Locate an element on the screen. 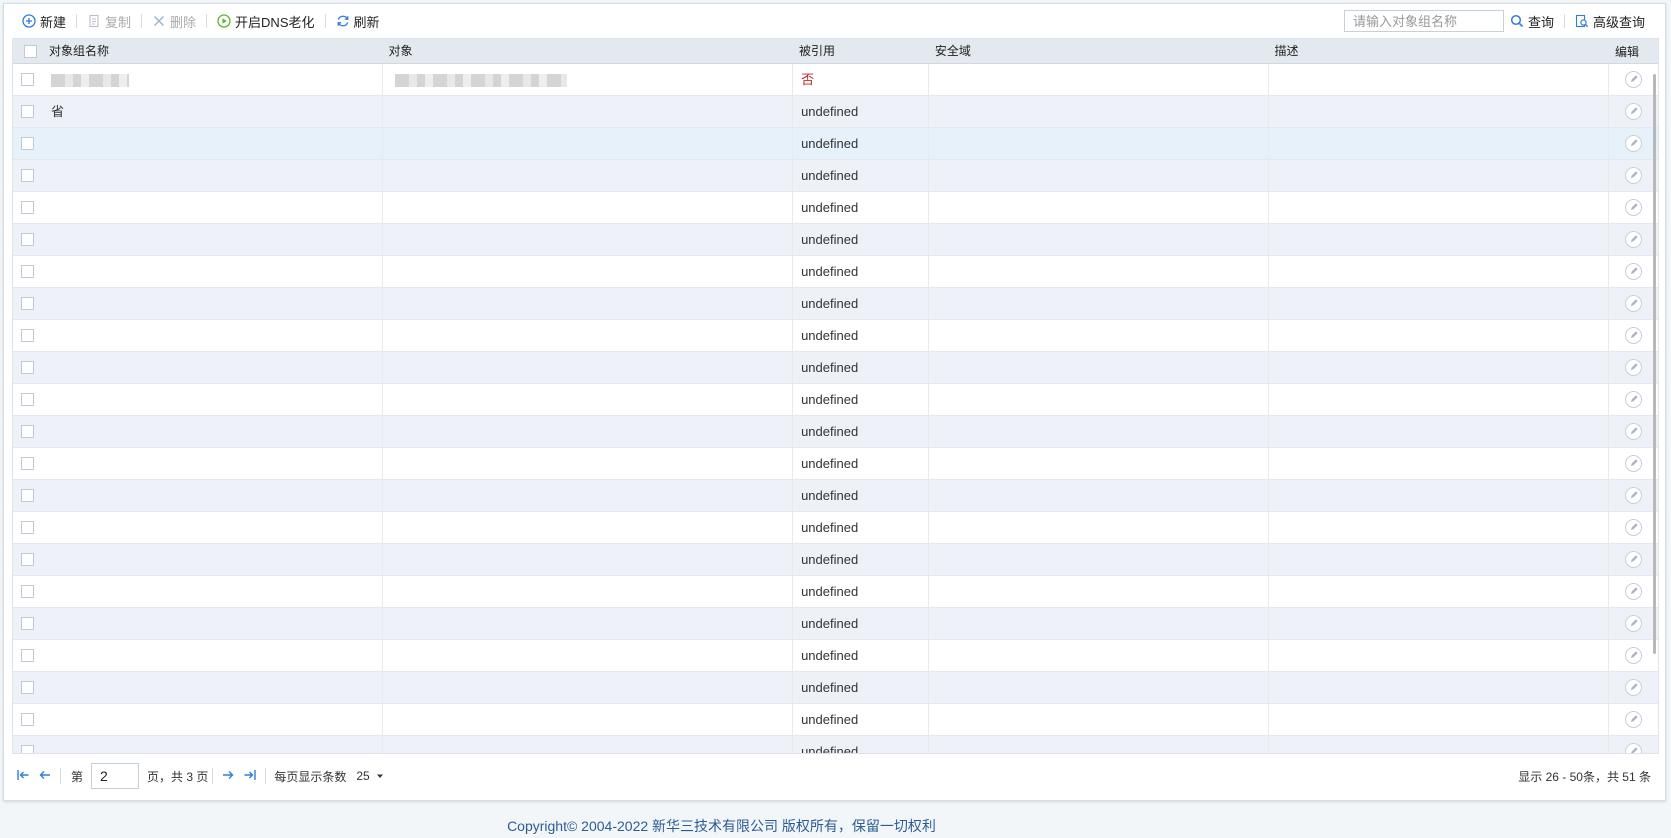 The image size is (1671, 838). play-circle-icon is located at coordinates (224, 21).